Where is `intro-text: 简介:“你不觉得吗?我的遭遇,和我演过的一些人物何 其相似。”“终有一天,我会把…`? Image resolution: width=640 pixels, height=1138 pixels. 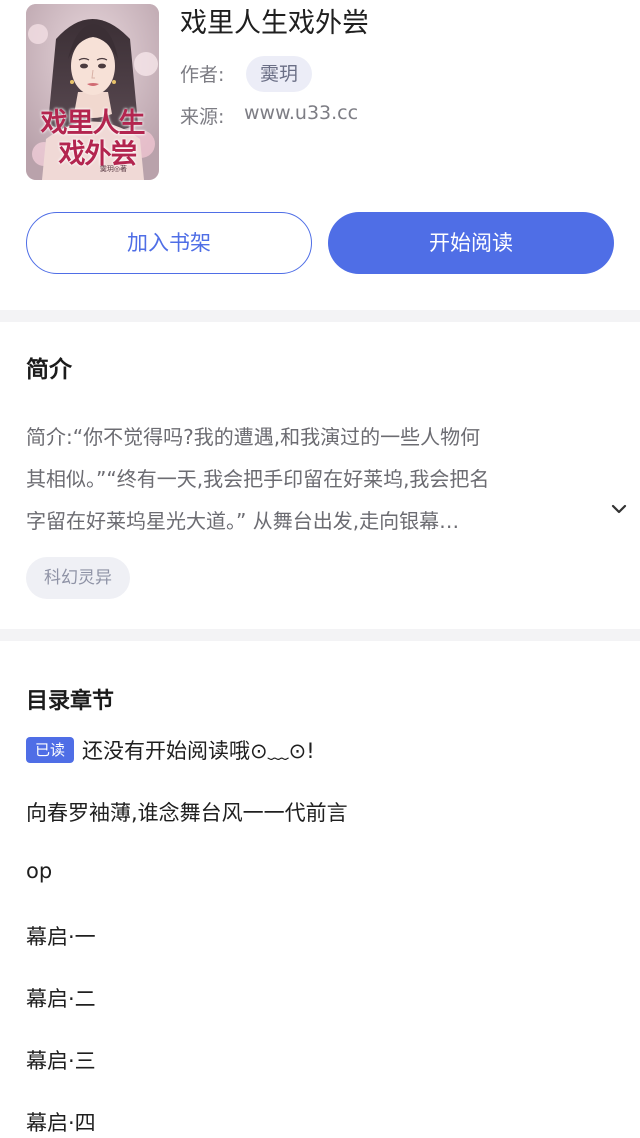 intro-text: 简介:“你不觉得吗?我的遭遇,和我演过的一些人物何 其相似。”“终有一天,我会把… is located at coordinates (318, 479).